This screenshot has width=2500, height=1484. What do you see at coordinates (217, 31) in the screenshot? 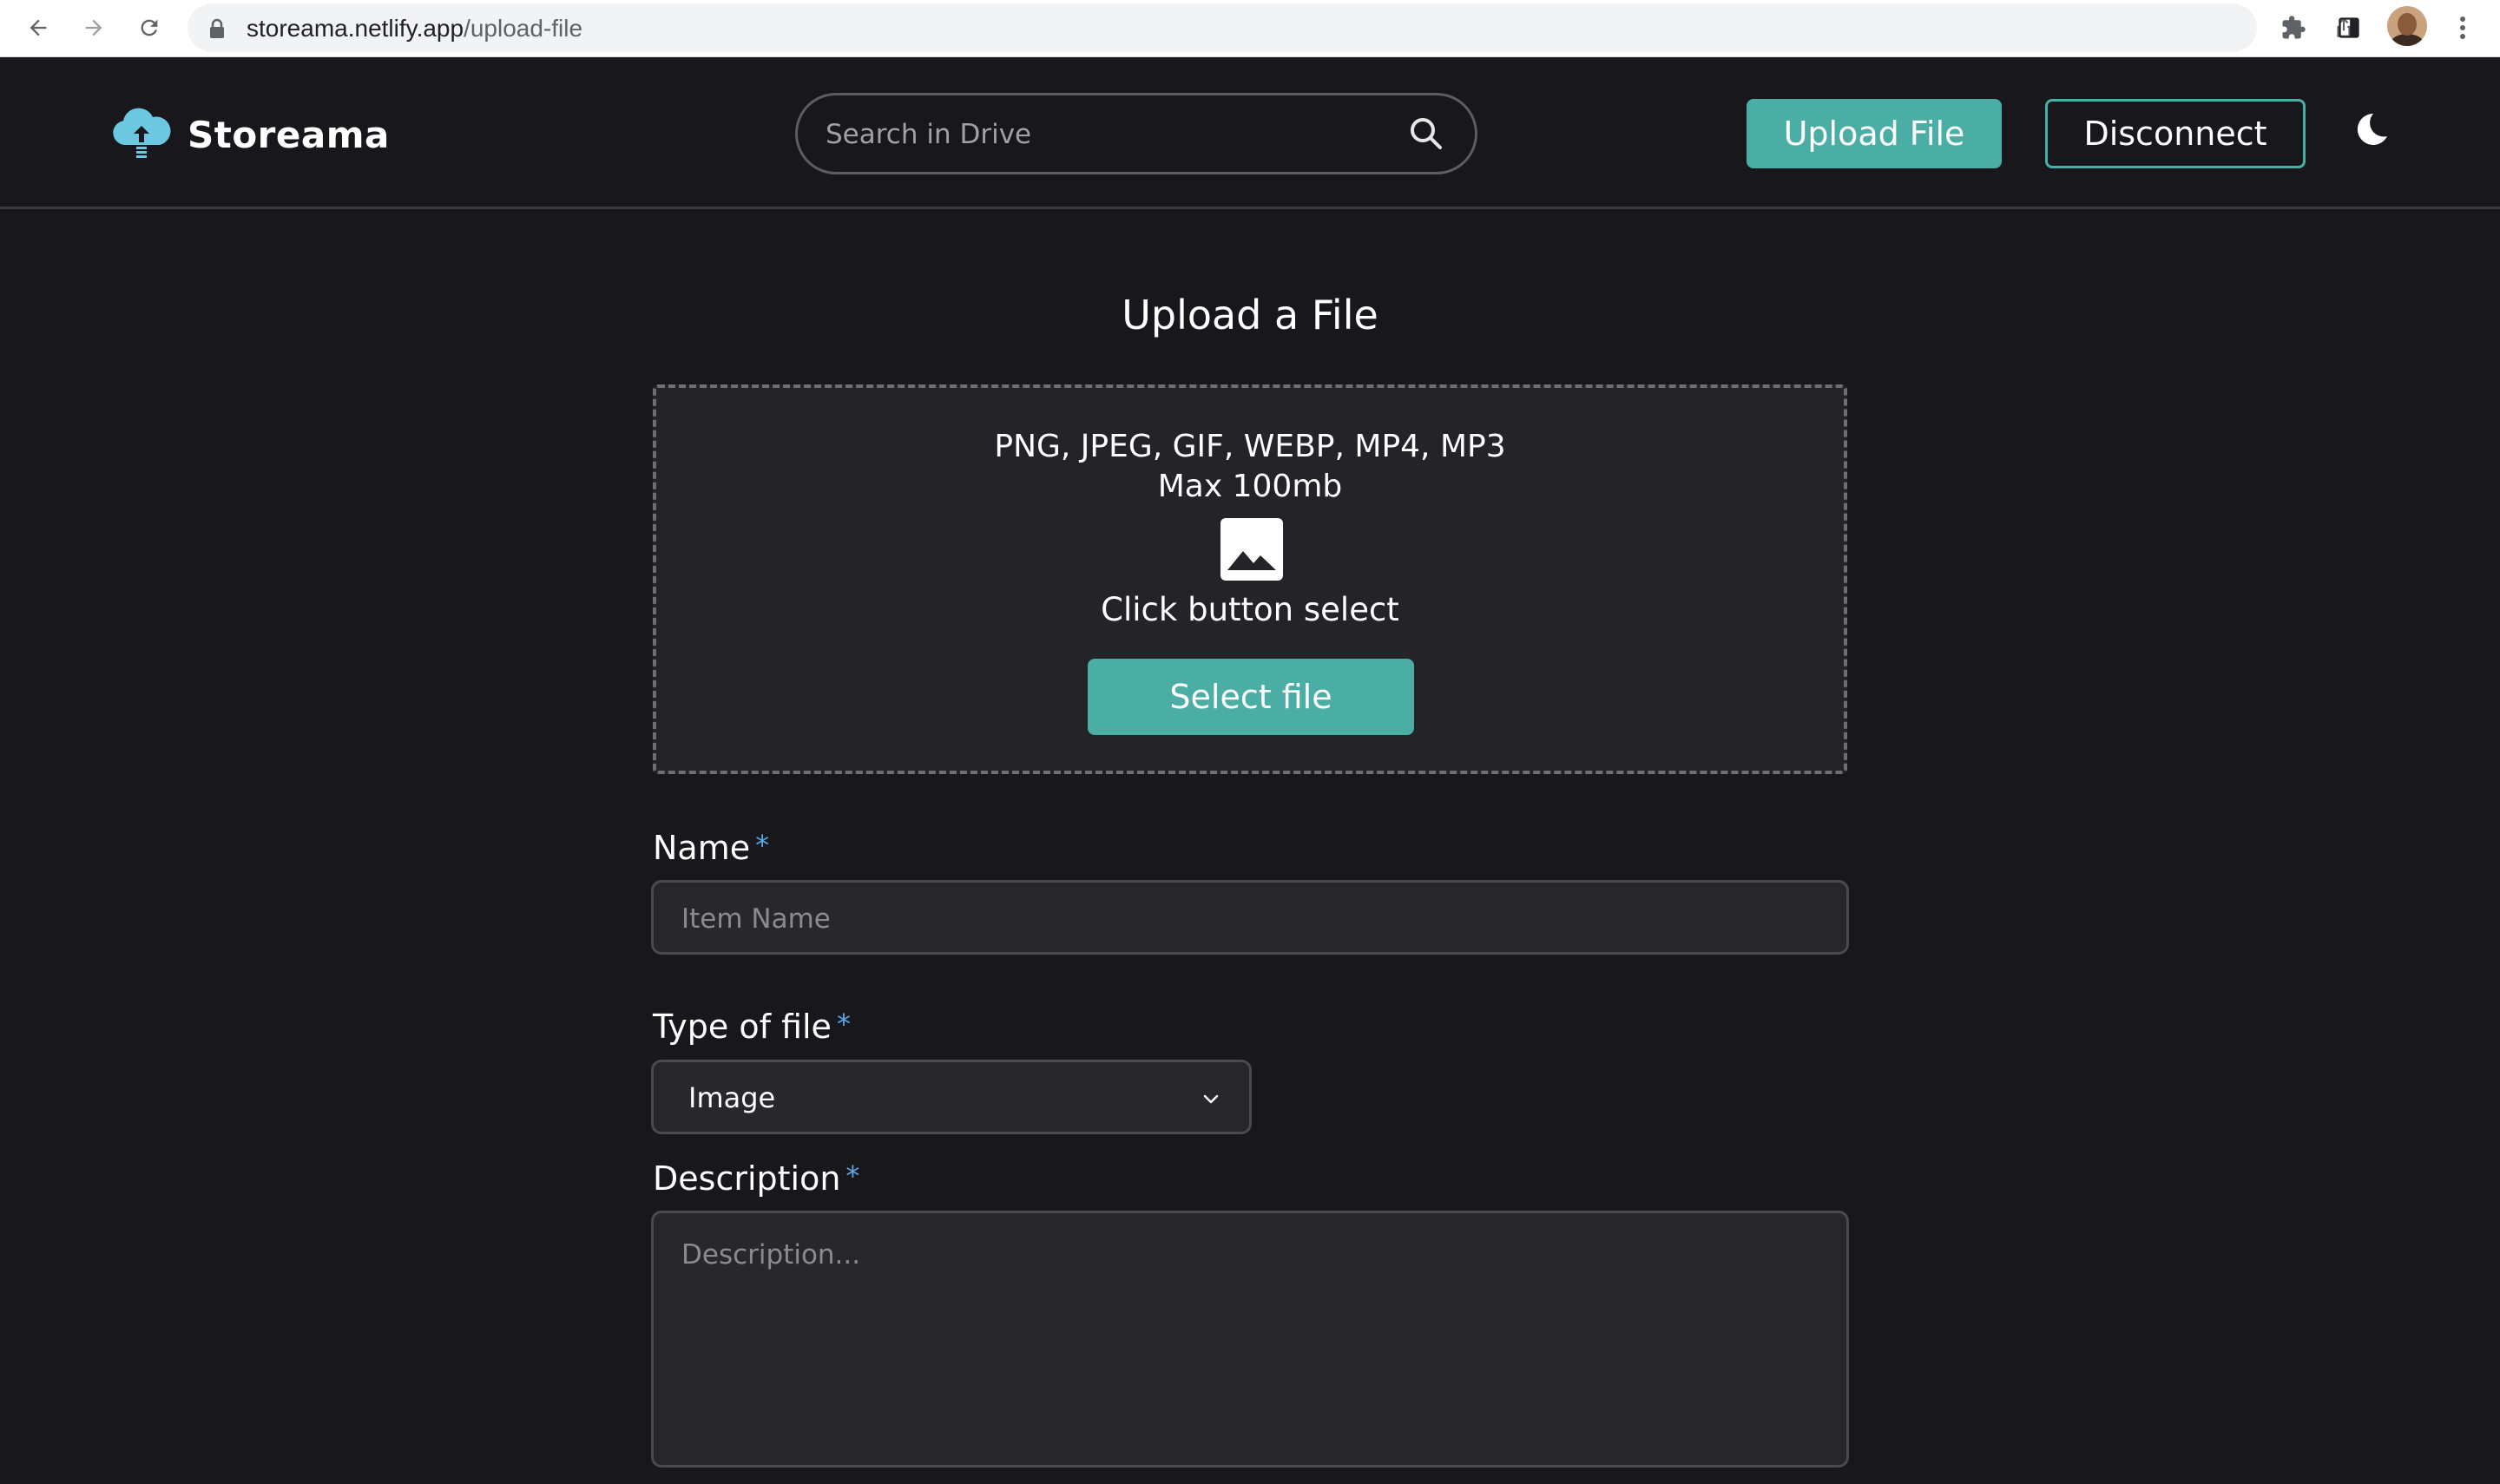
I see `lock-icon` at bounding box center [217, 31].